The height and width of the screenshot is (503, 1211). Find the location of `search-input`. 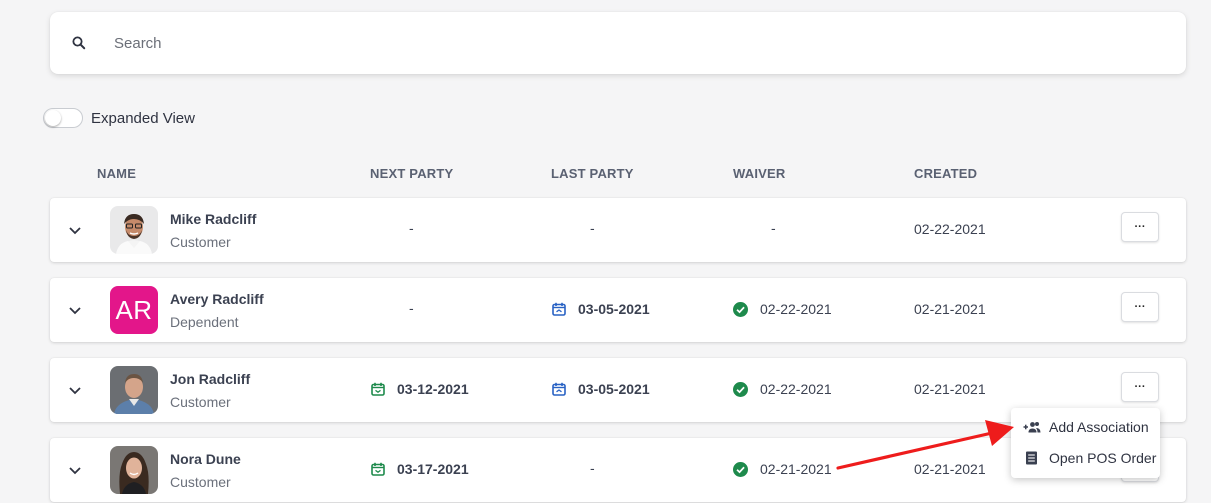

search-input is located at coordinates (634, 43).